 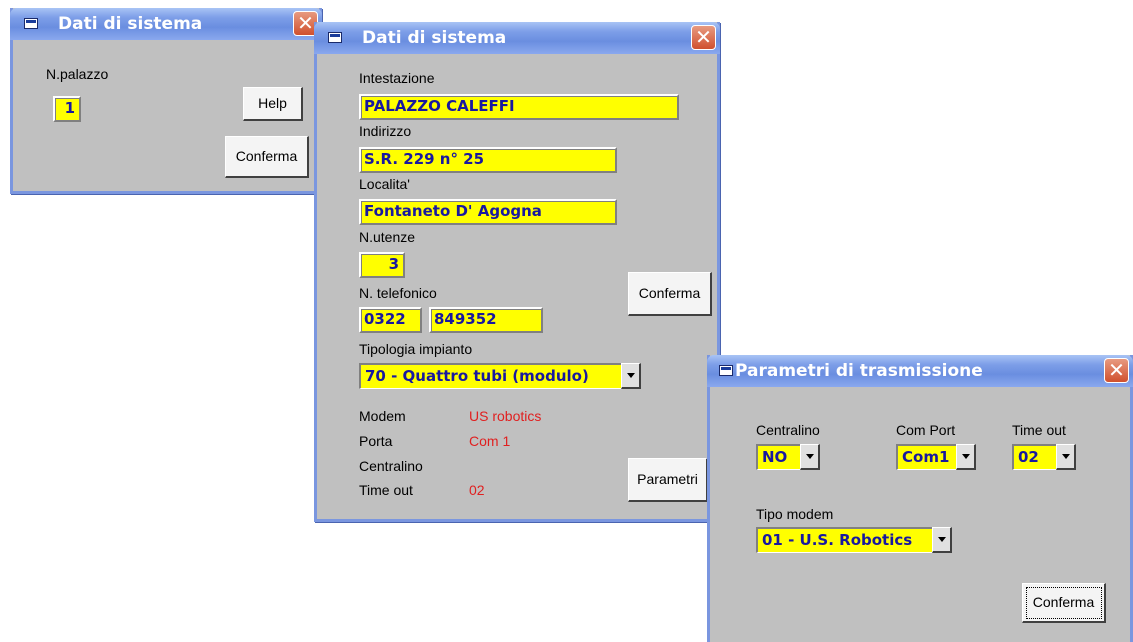 What do you see at coordinates (398, 293) in the screenshot?
I see `telefono-label: N. telefonico` at bounding box center [398, 293].